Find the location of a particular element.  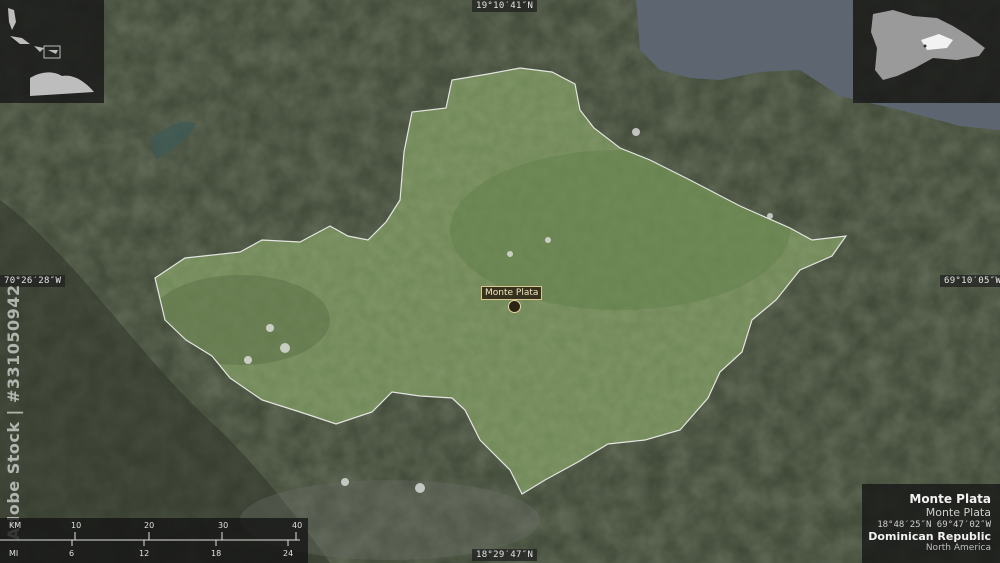

latitude-bottom-label: 18°29′47″N is located at coordinates (505, 555).